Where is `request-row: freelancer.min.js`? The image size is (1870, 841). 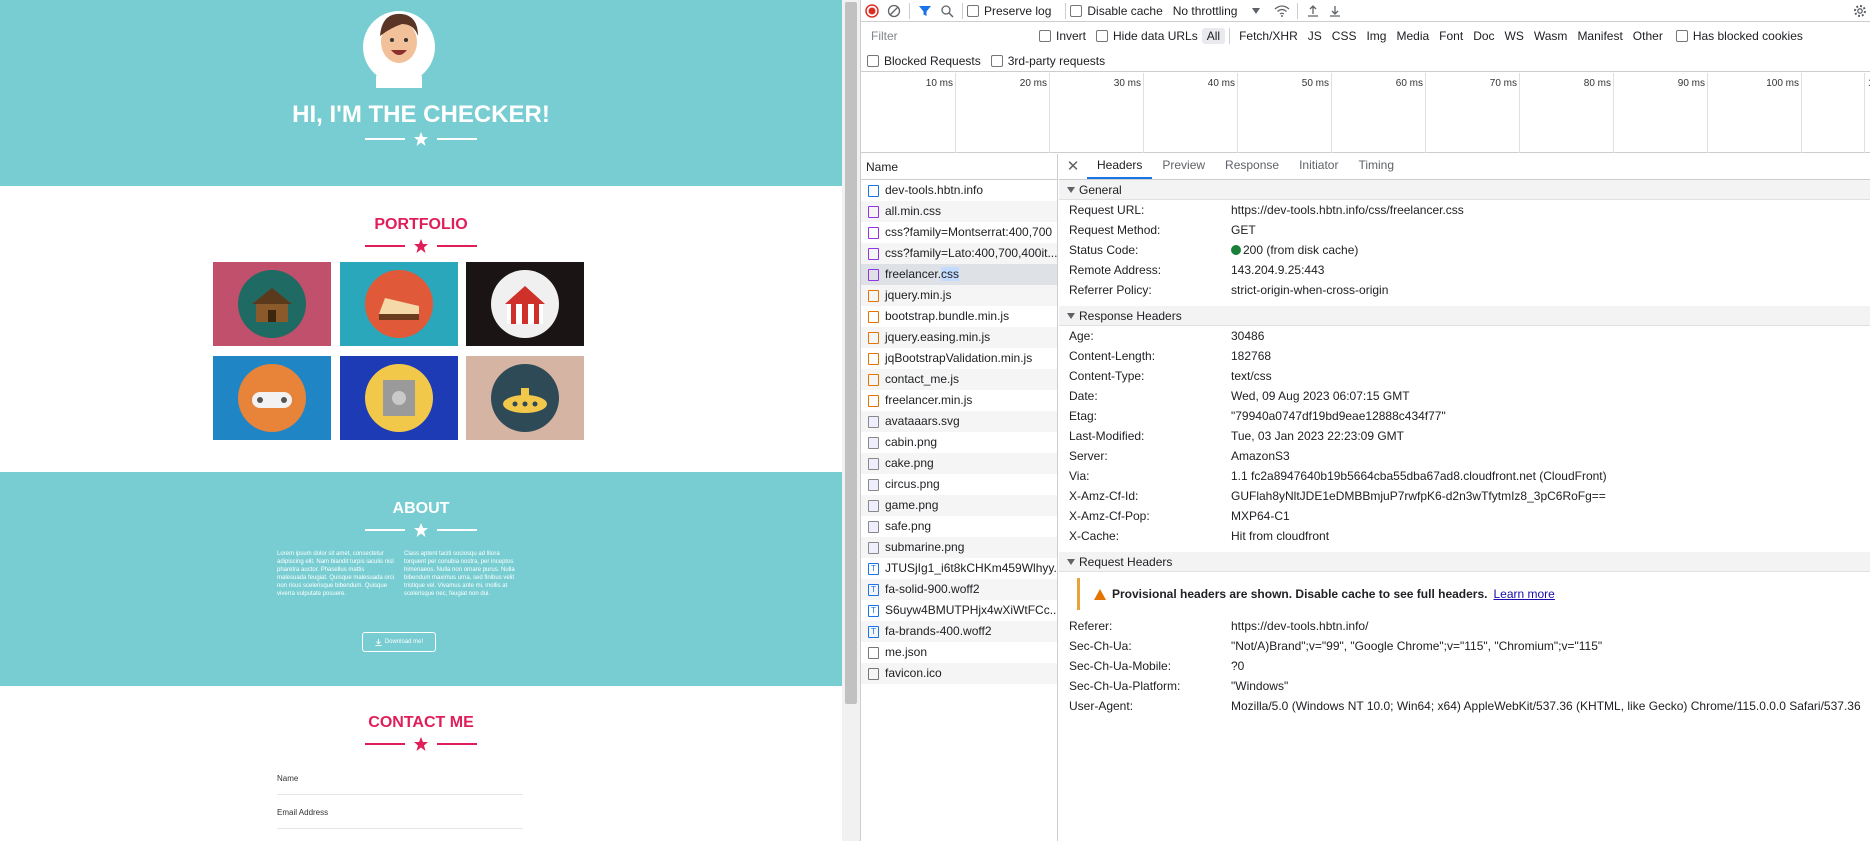
request-row: freelancer.min.js is located at coordinates (959, 400).